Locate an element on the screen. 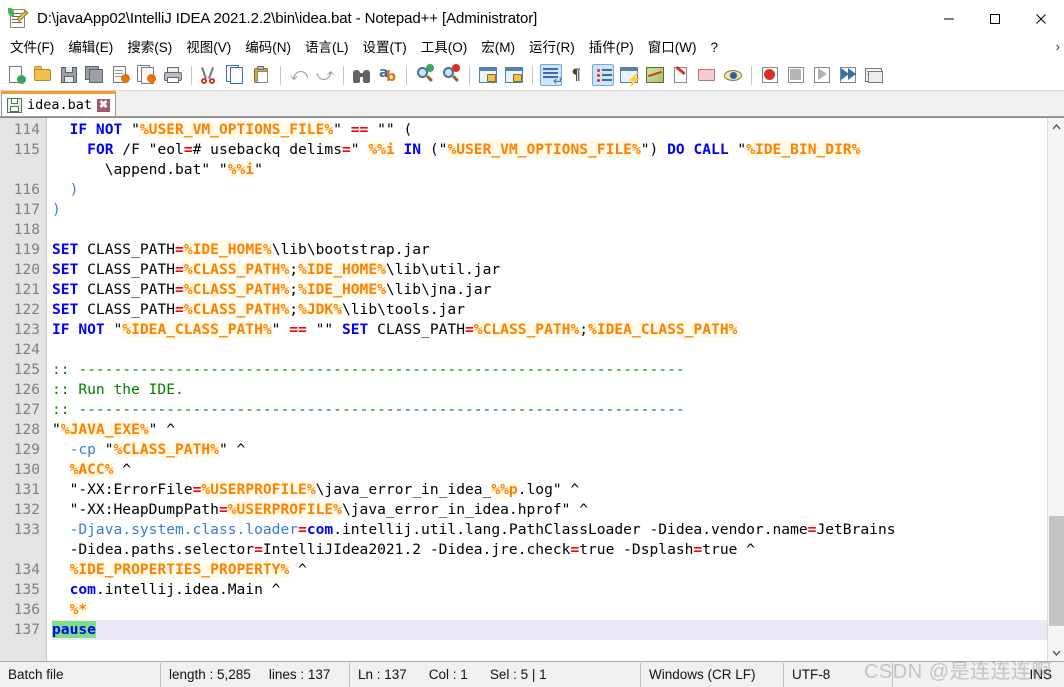 Image resolution: width=1064 pixels, height=687 pixels. maximize-icon is located at coordinates (995, 18).